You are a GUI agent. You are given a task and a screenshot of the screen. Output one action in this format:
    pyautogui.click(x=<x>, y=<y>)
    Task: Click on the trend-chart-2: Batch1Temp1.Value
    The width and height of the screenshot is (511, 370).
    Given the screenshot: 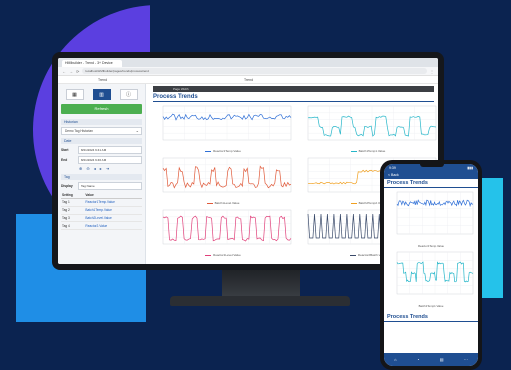 What is the action you would take?
    pyautogui.click(x=368, y=128)
    